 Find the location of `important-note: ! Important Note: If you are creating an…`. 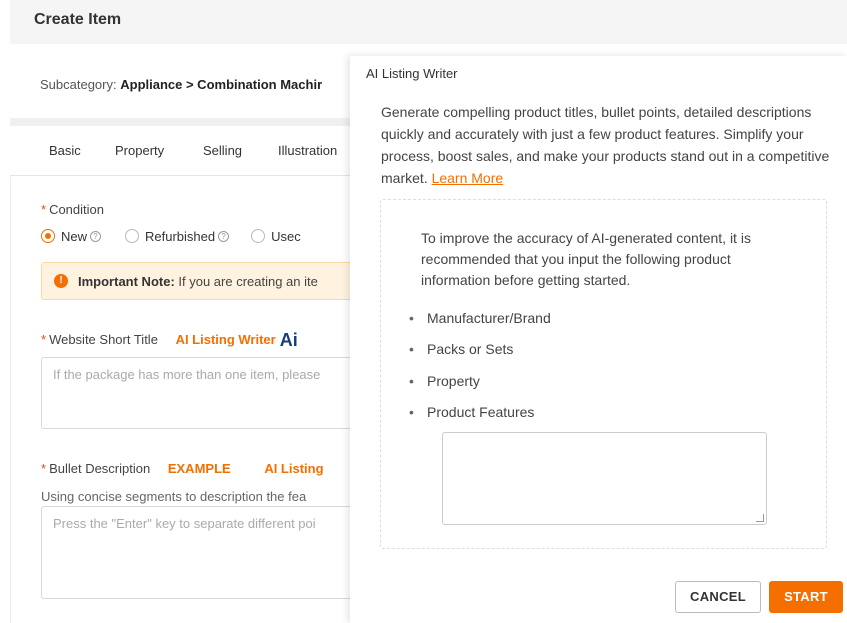

important-note: ! Important Note: If you are creating an… is located at coordinates (206, 281).